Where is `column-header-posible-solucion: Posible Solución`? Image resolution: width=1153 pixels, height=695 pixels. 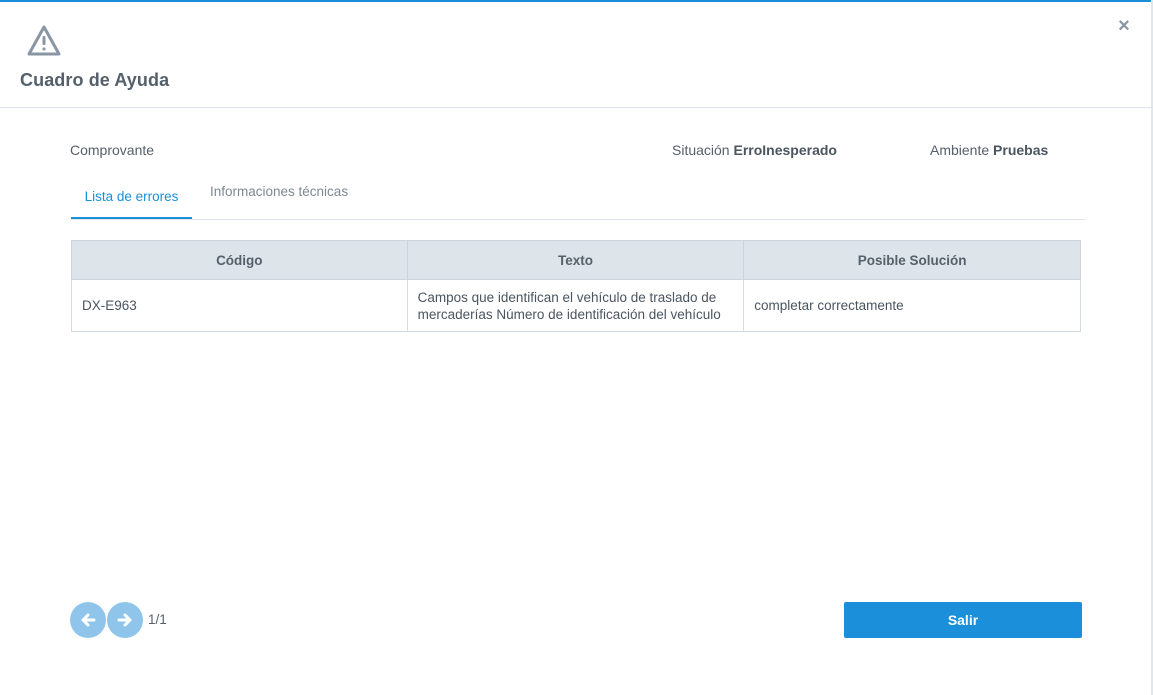
column-header-posible-solucion: Posible Solución is located at coordinates (912, 260).